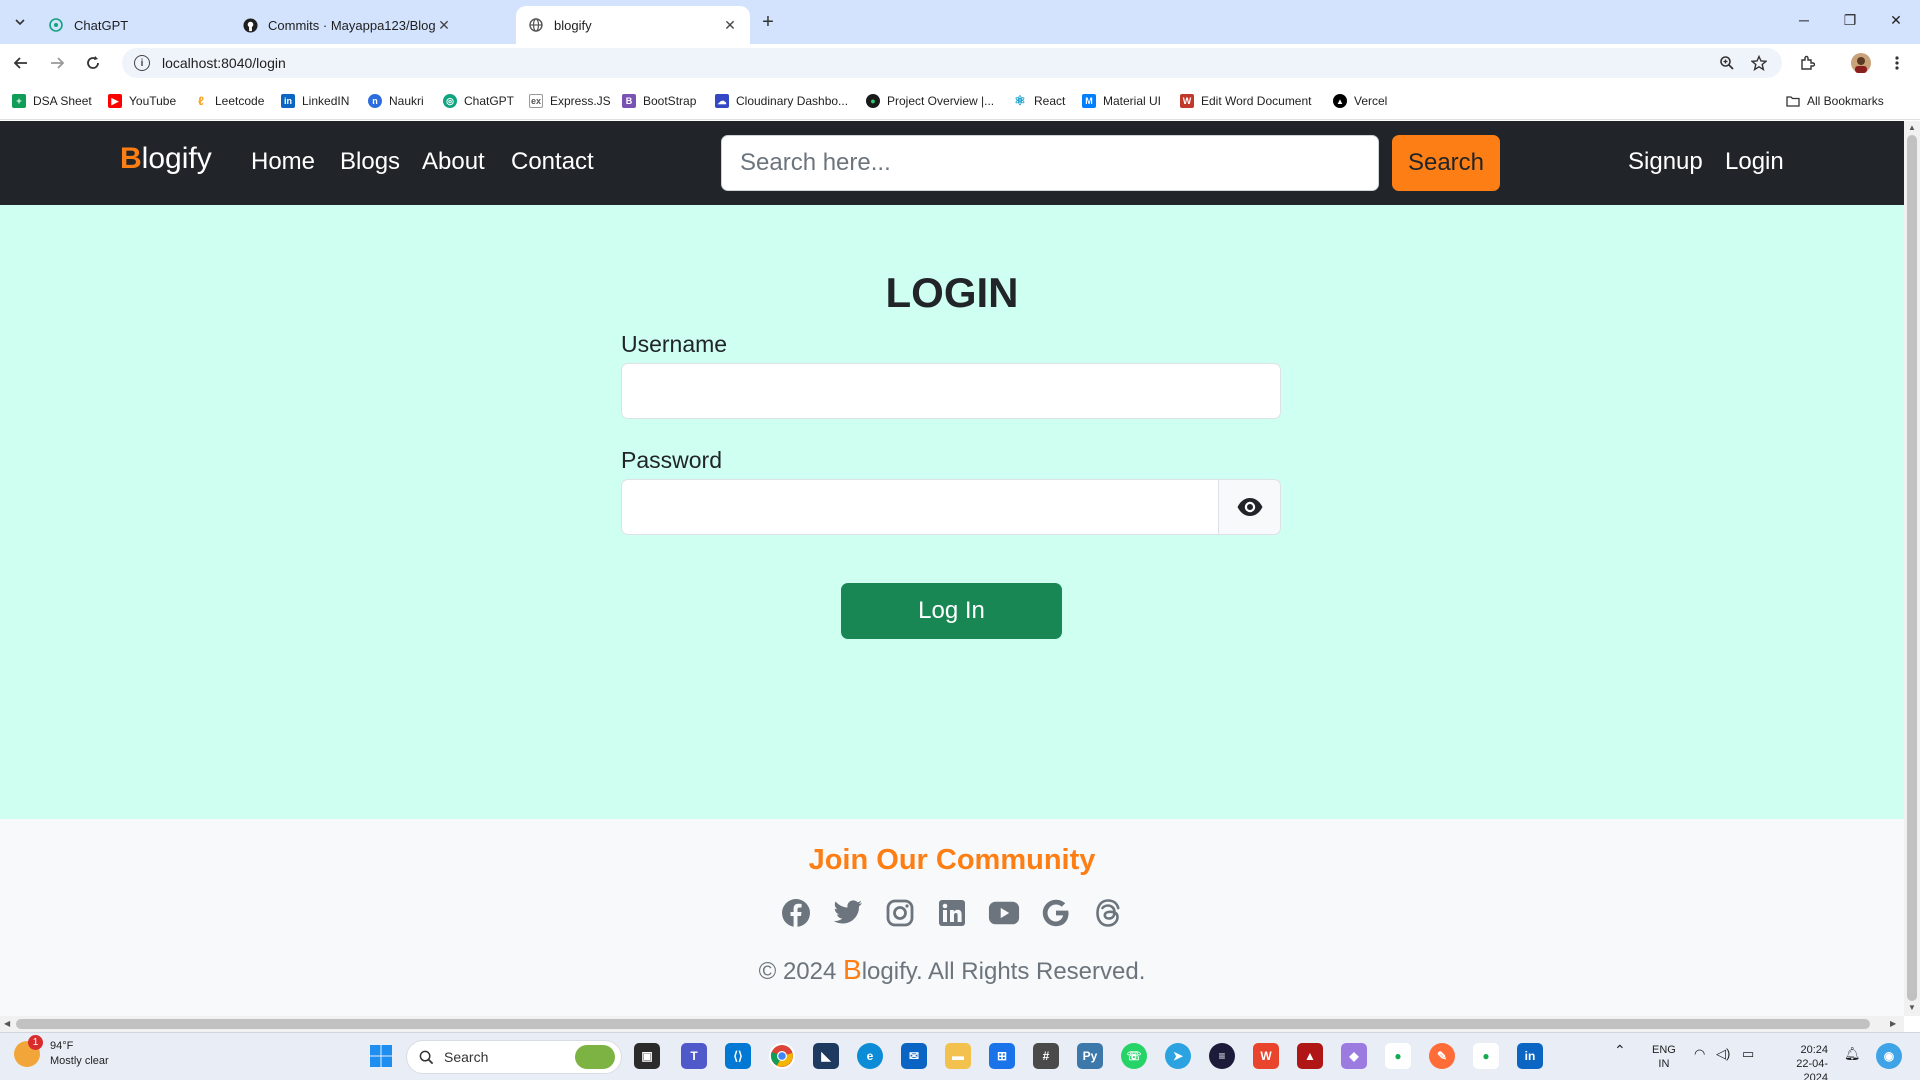 This screenshot has width=1920, height=1080. Describe the element at coordinates (1530, 1056) in the screenshot. I see `linkedin-app-icon: in` at that location.